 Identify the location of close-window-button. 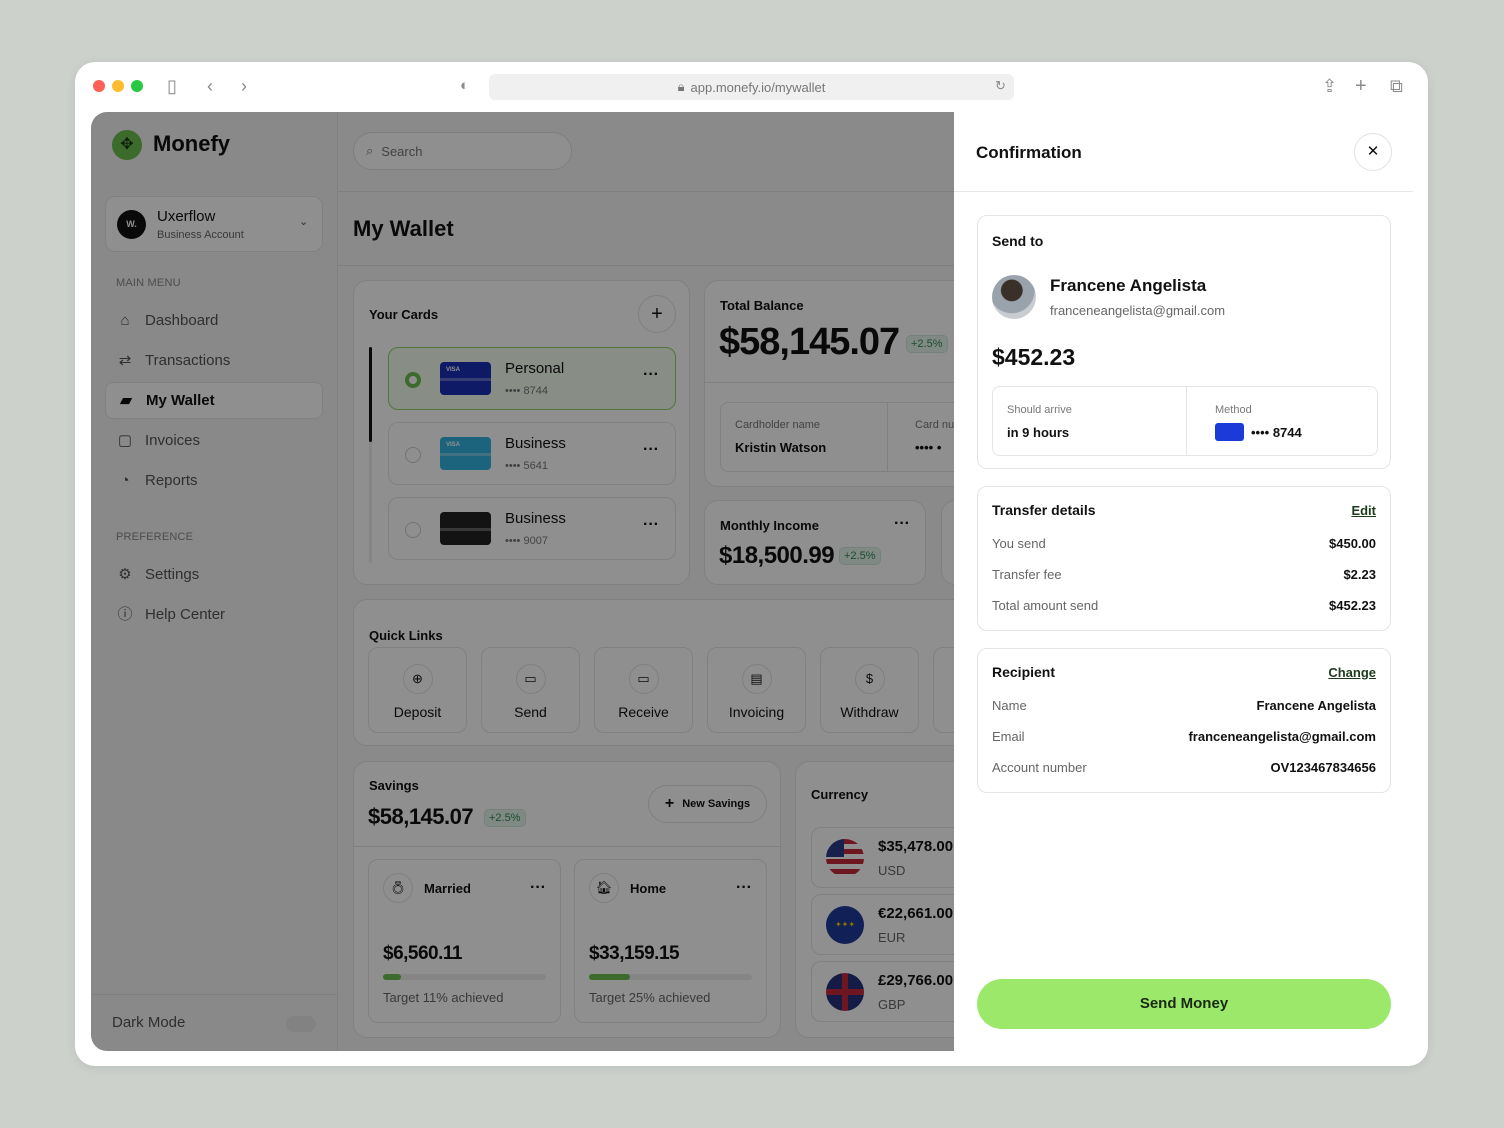
(99, 86).